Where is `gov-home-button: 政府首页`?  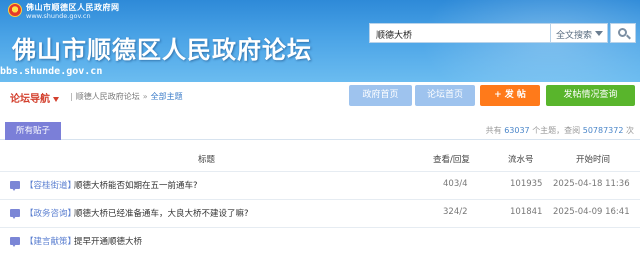 gov-home-button: 政府首页 is located at coordinates (380, 95).